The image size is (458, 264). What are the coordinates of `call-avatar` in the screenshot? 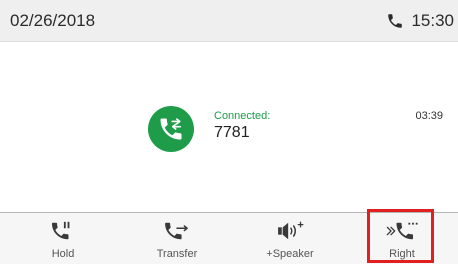 It's located at (171, 129).